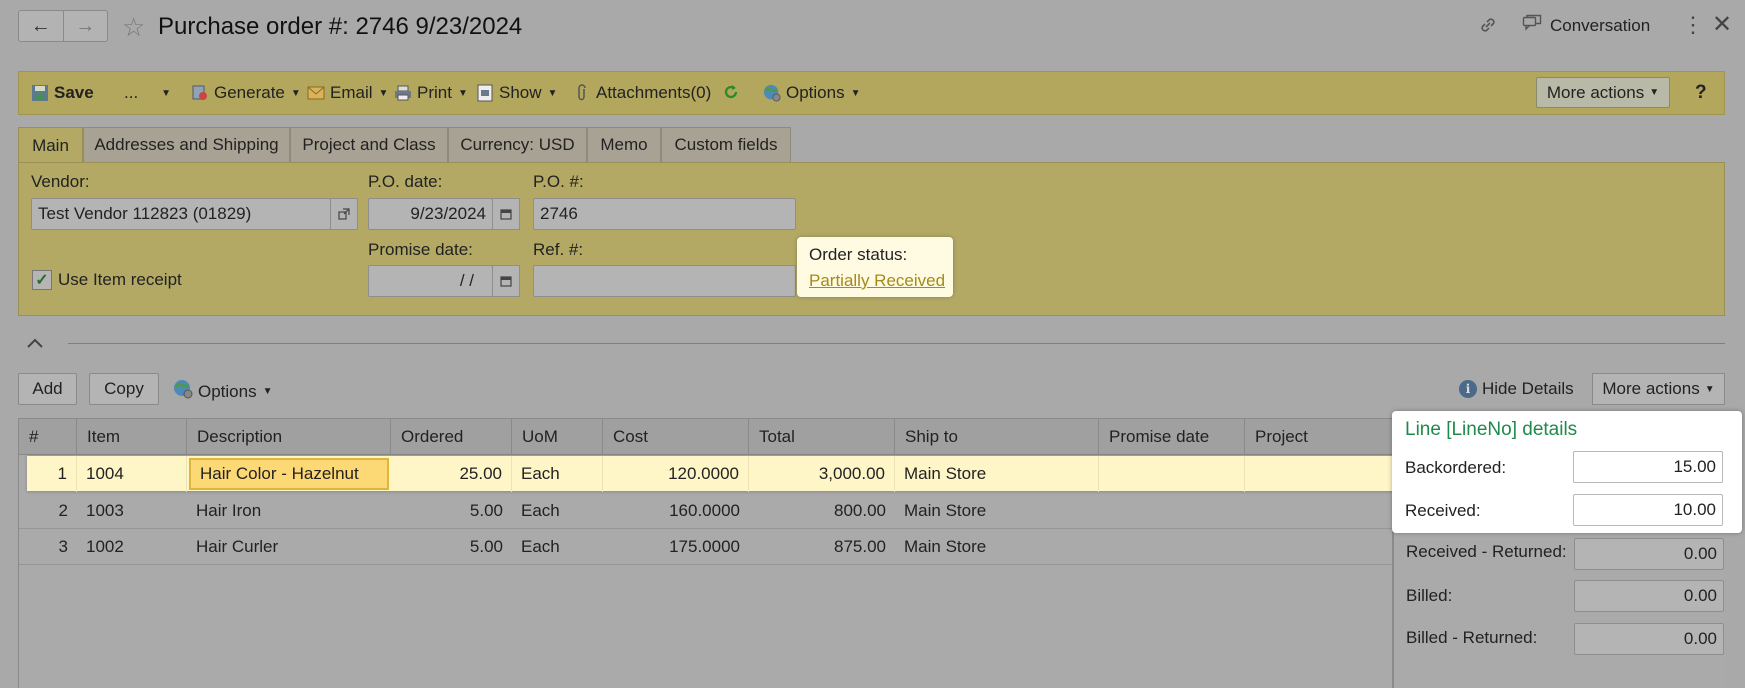 This screenshot has width=1745, height=688. Describe the element at coordinates (85, 26) in the screenshot. I see `forward-button: →` at that location.